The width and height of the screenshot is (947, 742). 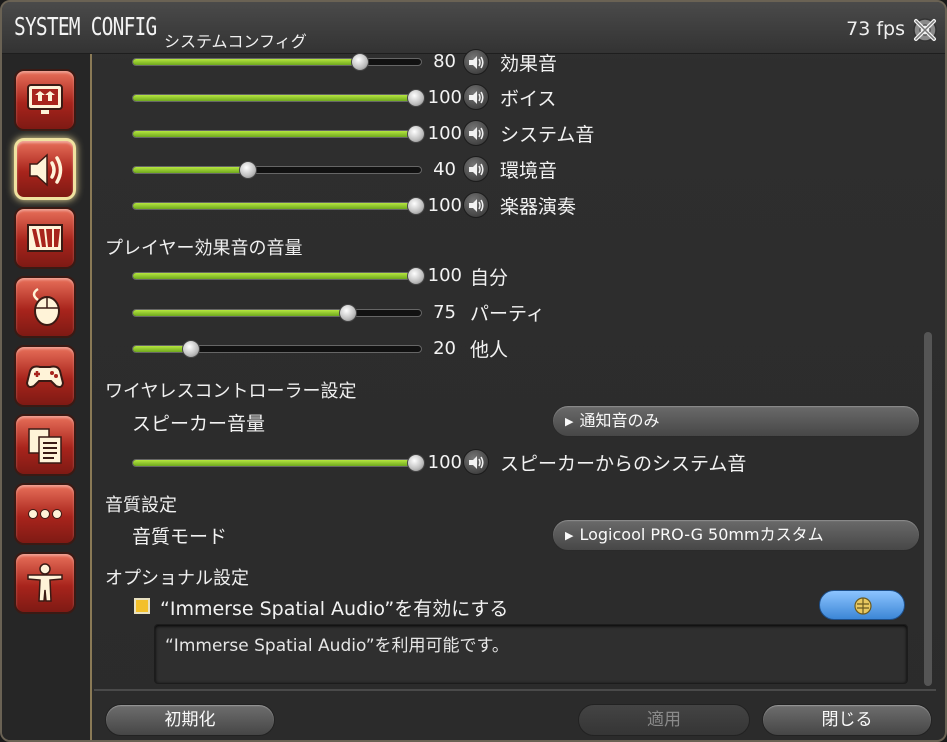 I want to click on spatial-audio-info-button, so click(x=862, y=605).